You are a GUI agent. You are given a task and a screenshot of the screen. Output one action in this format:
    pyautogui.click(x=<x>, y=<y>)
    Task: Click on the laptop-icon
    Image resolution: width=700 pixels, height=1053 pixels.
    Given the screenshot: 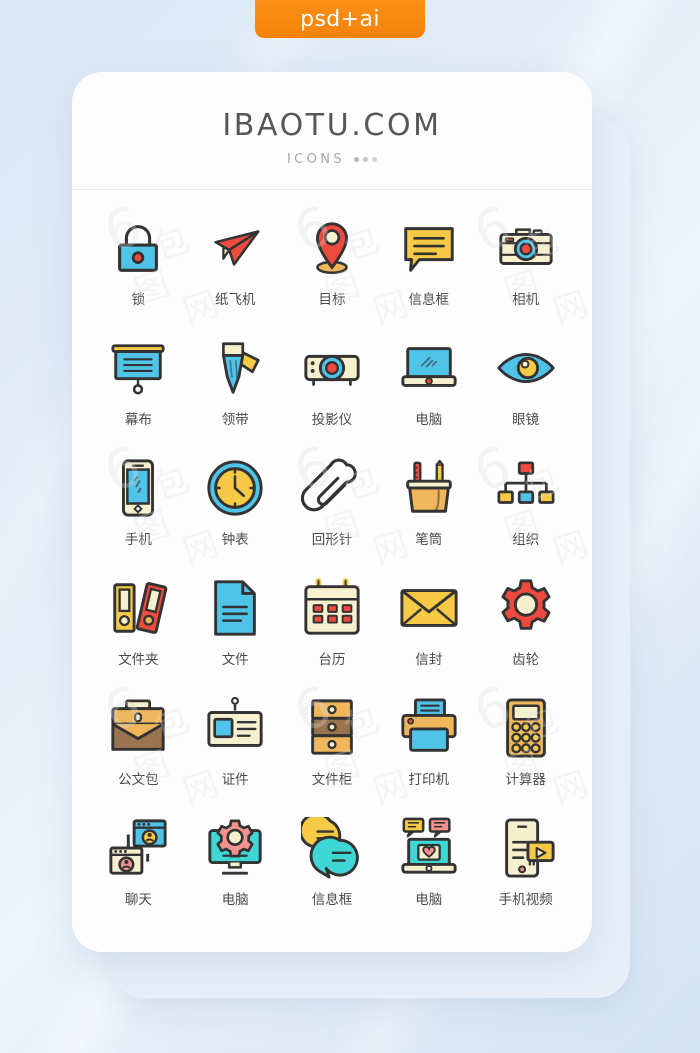 What is the action you would take?
    pyautogui.click(x=429, y=368)
    